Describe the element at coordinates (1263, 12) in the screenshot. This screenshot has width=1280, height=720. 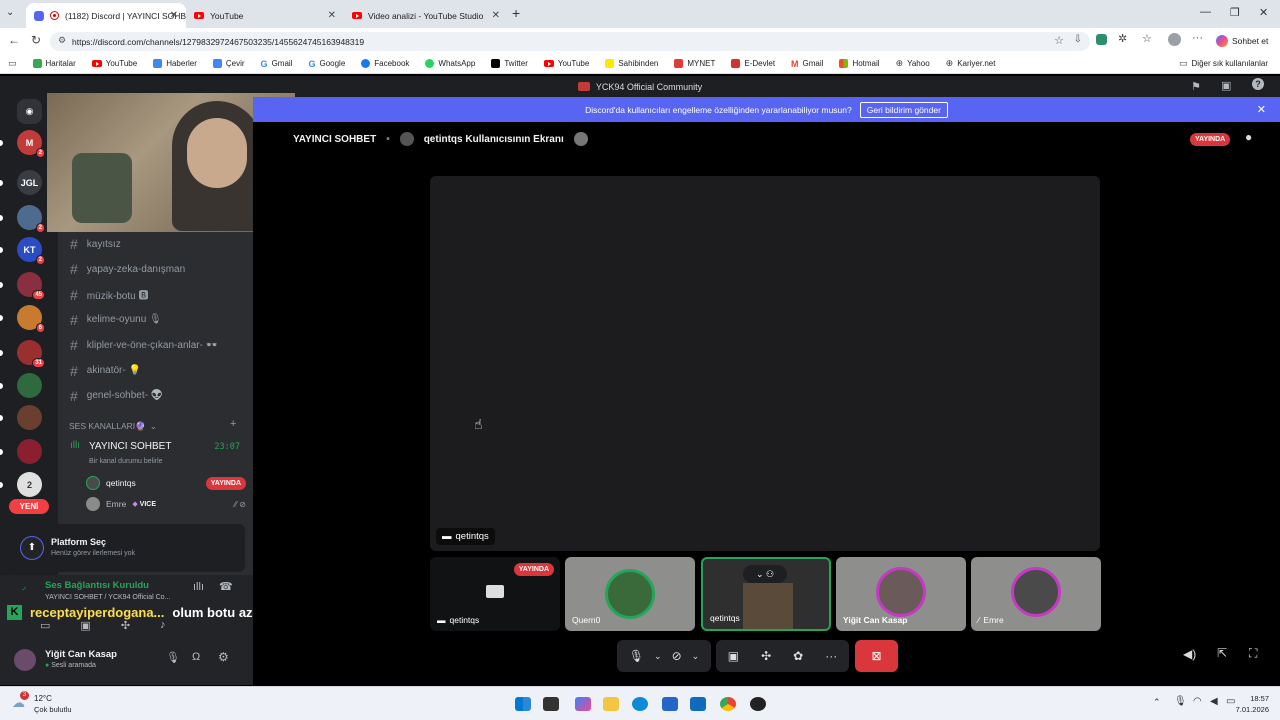
I see `close-window-icon: ✕` at that location.